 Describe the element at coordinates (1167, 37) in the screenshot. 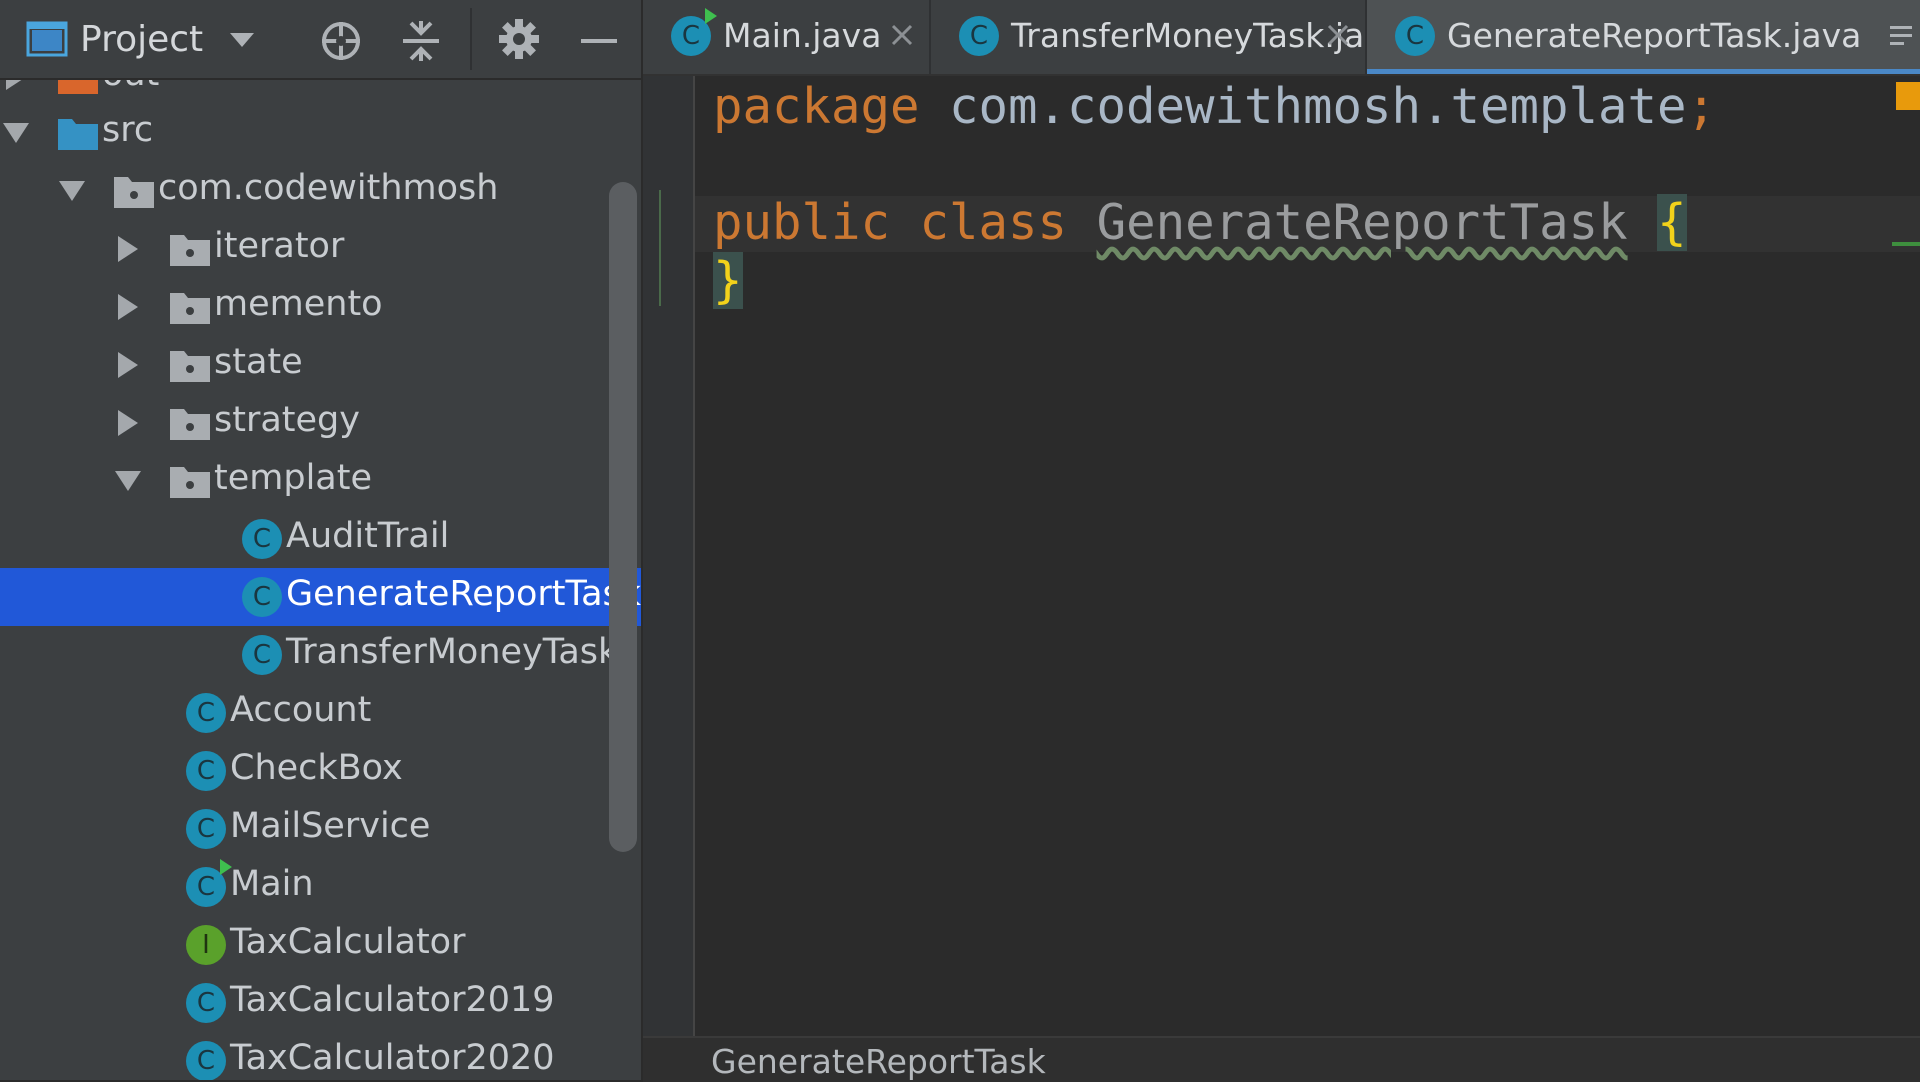

I see `tab-transfer-money-task: C TransferMoneyTask.java` at that location.